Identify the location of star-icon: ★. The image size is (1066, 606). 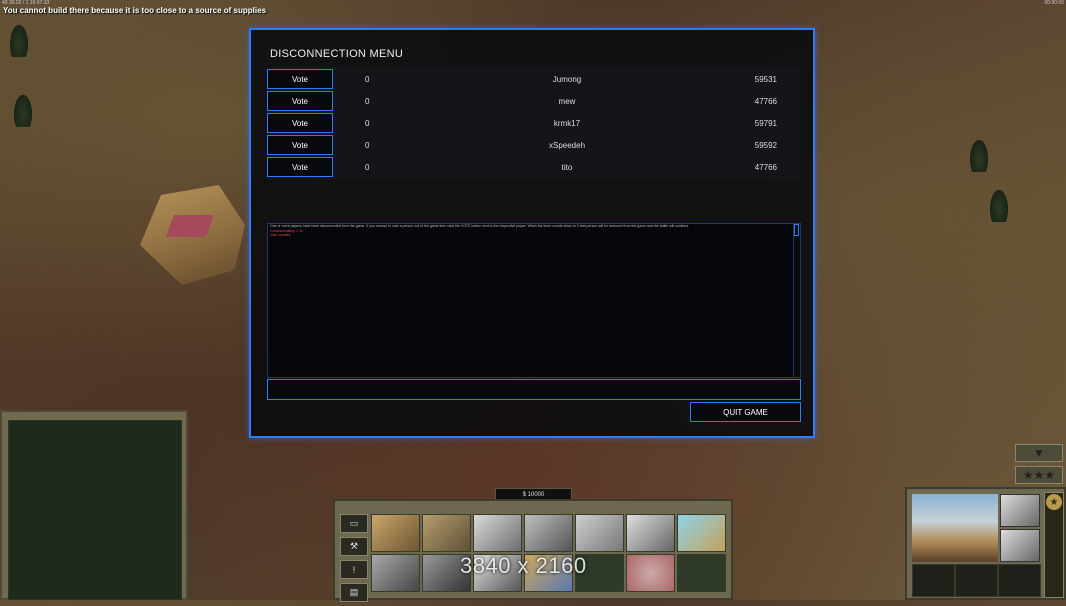
(1054, 502).